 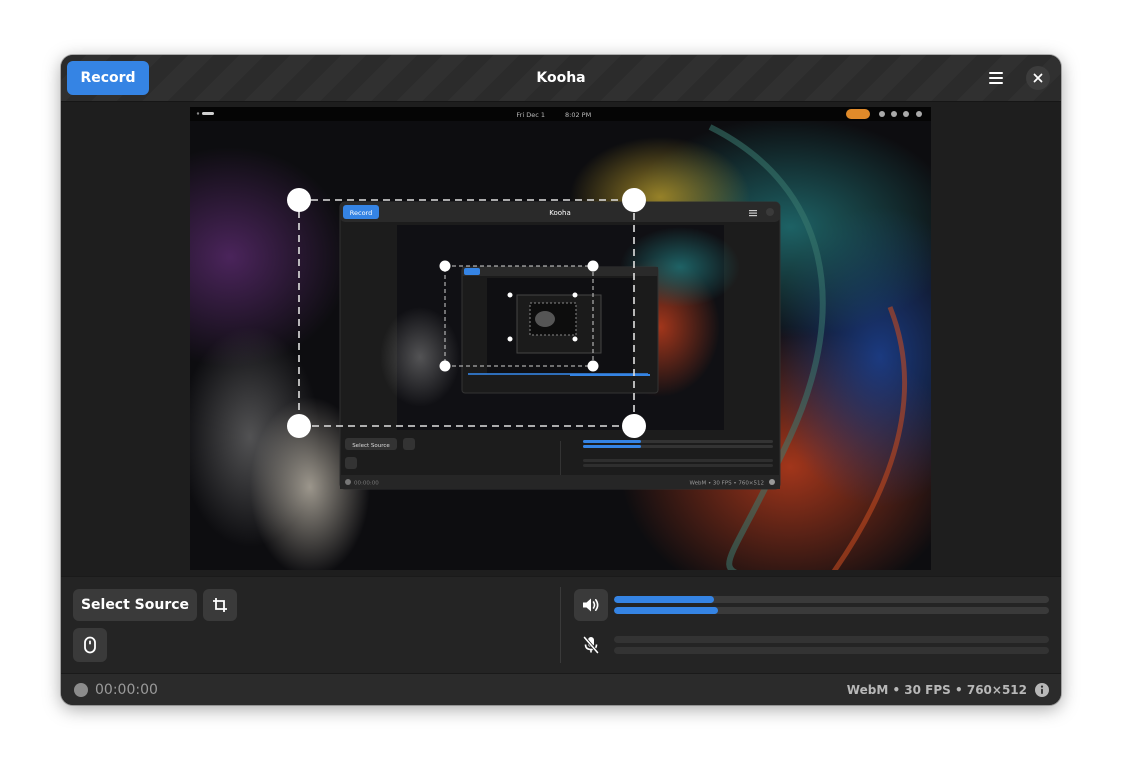 I want to click on nested-record-label: Record, so click(x=361, y=213).